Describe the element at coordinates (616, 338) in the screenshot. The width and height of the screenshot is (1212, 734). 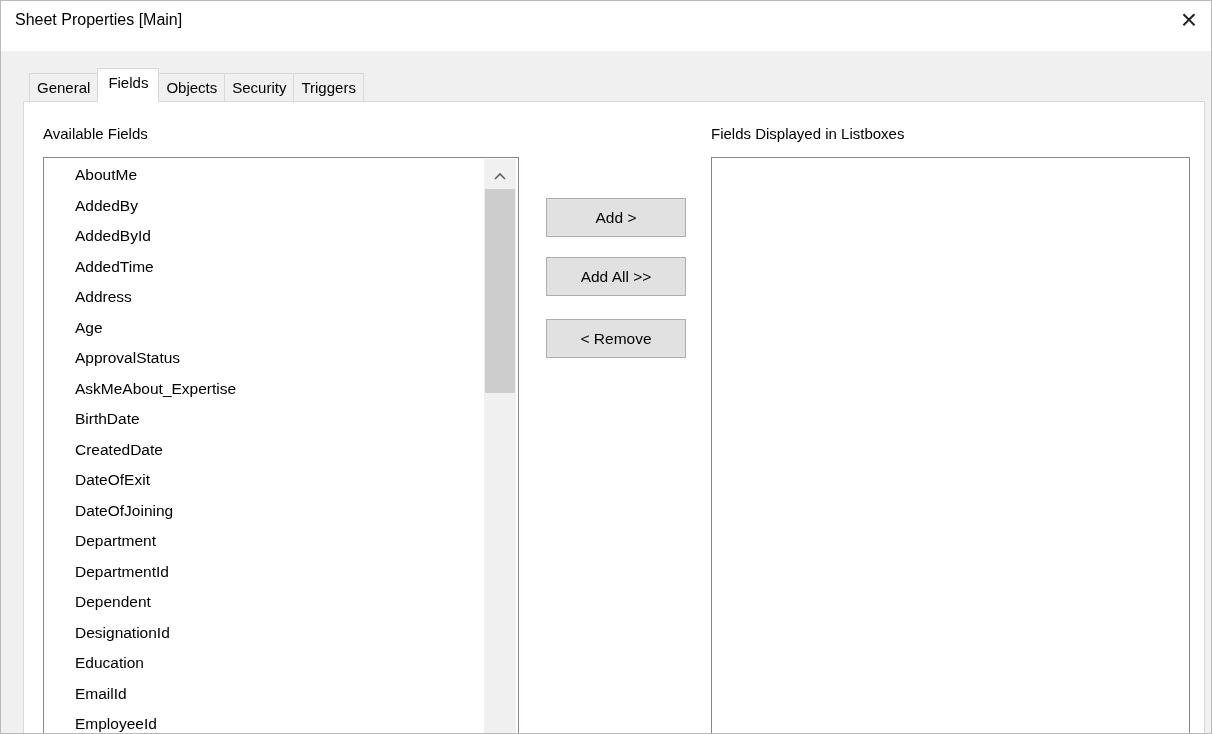
I see `move-button: < Remove` at that location.